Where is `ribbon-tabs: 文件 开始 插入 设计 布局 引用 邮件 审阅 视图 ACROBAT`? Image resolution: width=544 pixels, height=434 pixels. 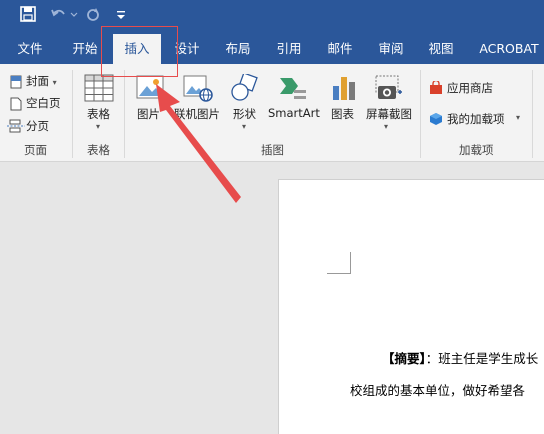 ribbon-tabs: 文件 开始 插入 设计 布局 引用 邮件 审阅 视图 ACROBAT is located at coordinates (272, 49).